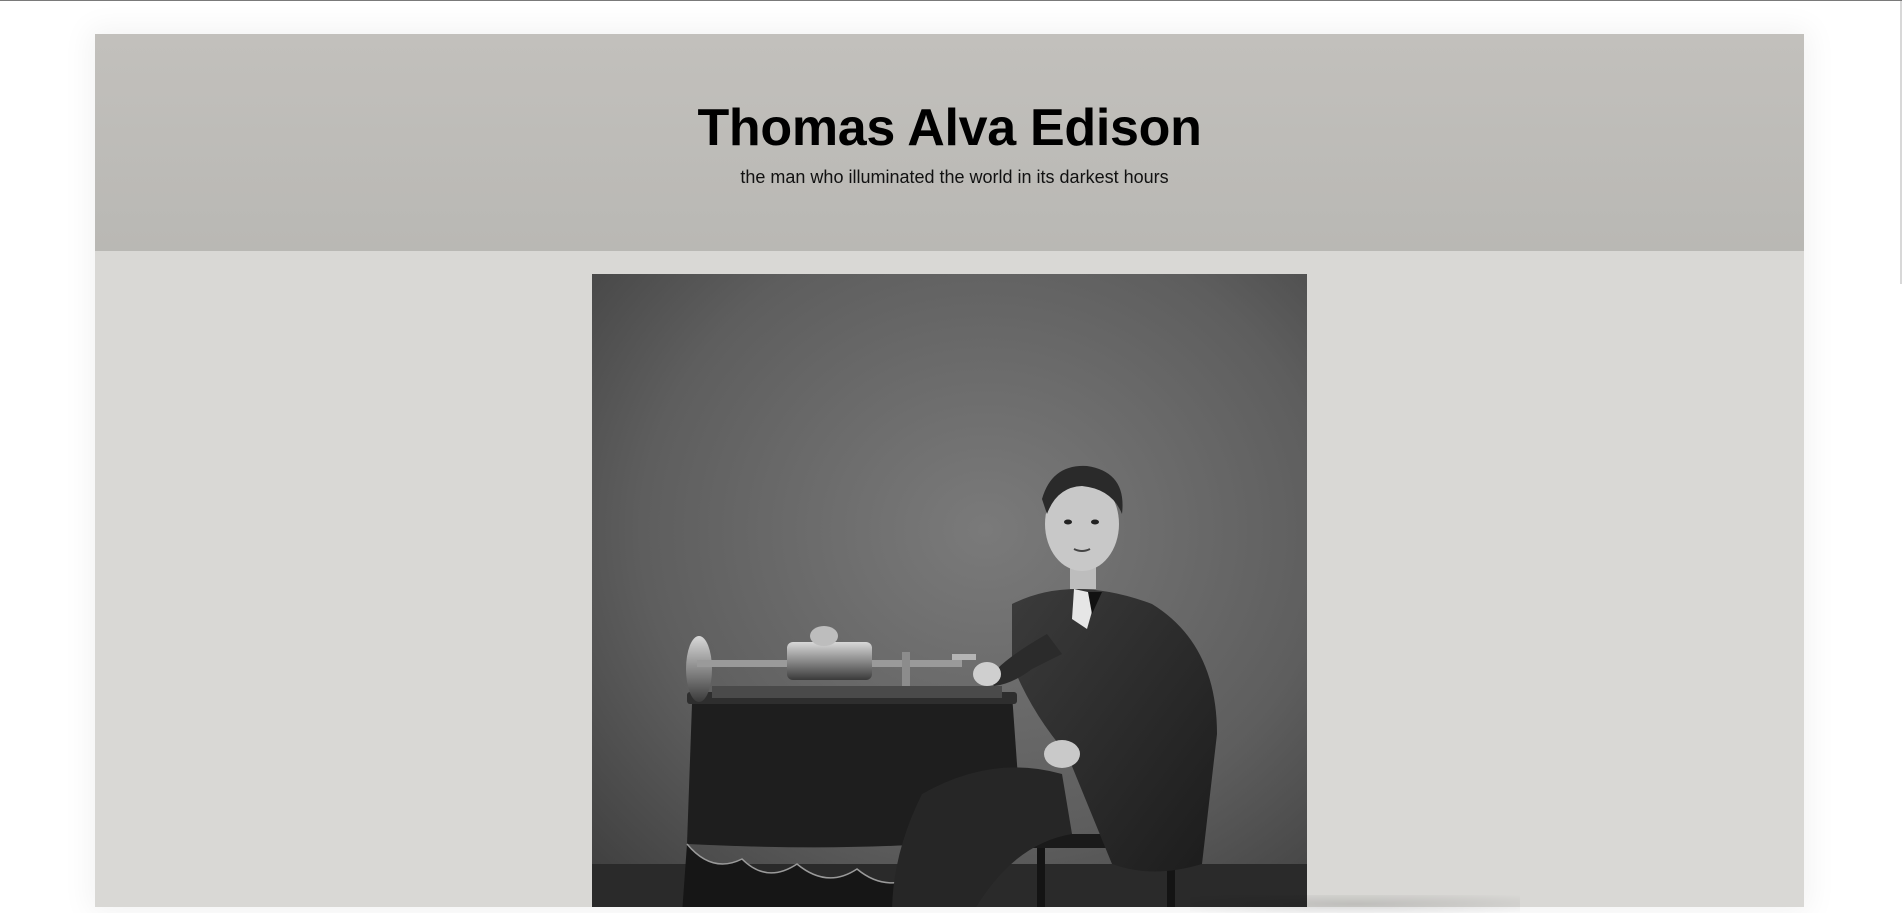 This screenshot has width=1902, height=913. I want to click on page-title: Thomas Alva Edison, so click(949, 128).